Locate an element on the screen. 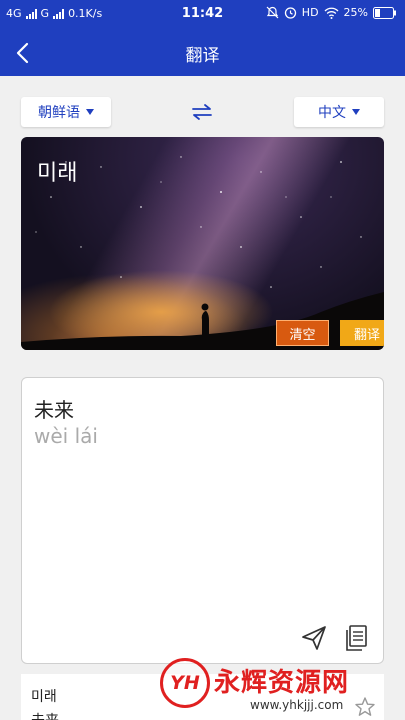  source-language-select: 朝鲜语 is located at coordinates (66, 112).